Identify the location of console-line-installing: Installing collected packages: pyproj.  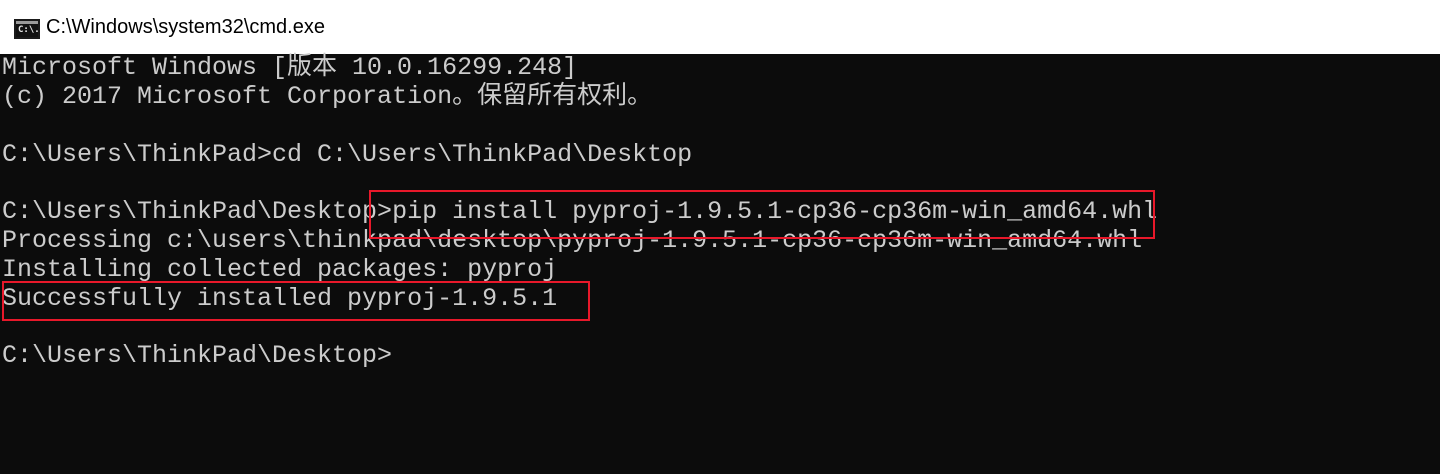
(280, 269).